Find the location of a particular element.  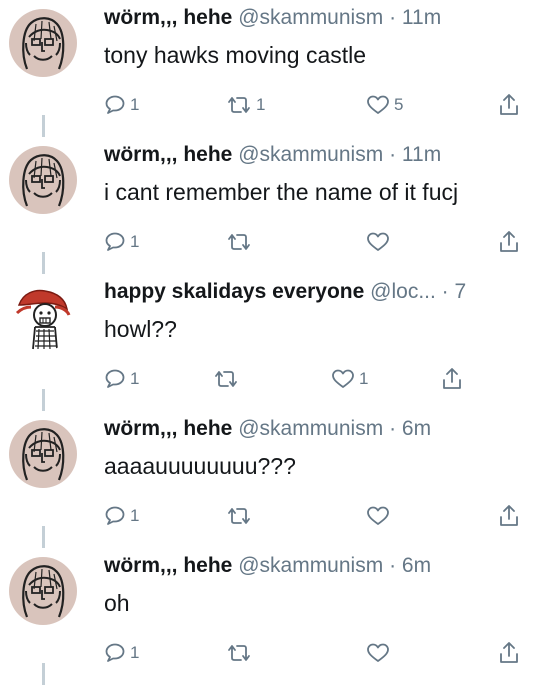

red-hair-drawing-avatar is located at coordinates (43, 317).